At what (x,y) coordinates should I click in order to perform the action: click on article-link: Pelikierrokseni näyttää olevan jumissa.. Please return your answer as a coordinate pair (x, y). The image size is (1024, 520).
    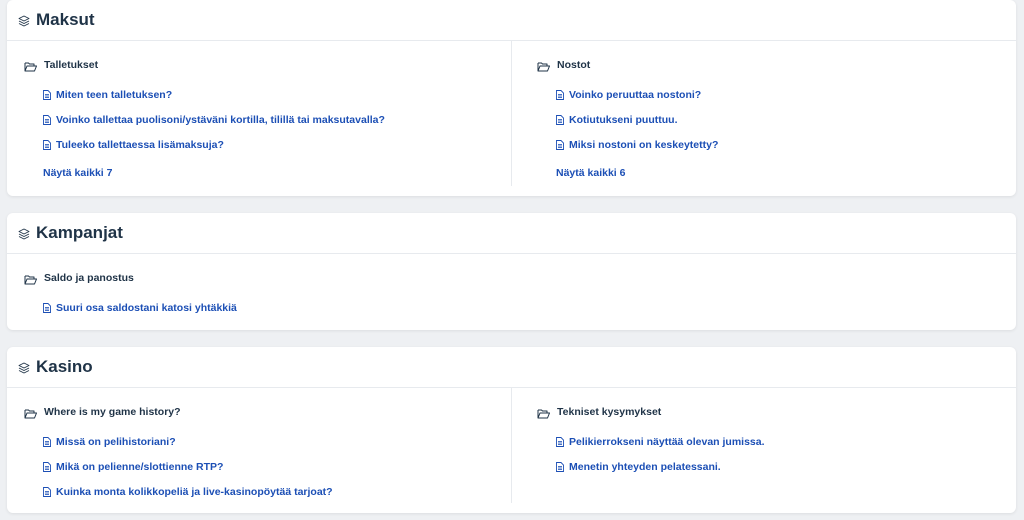
    Looking at the image, I should click on (785, 442).